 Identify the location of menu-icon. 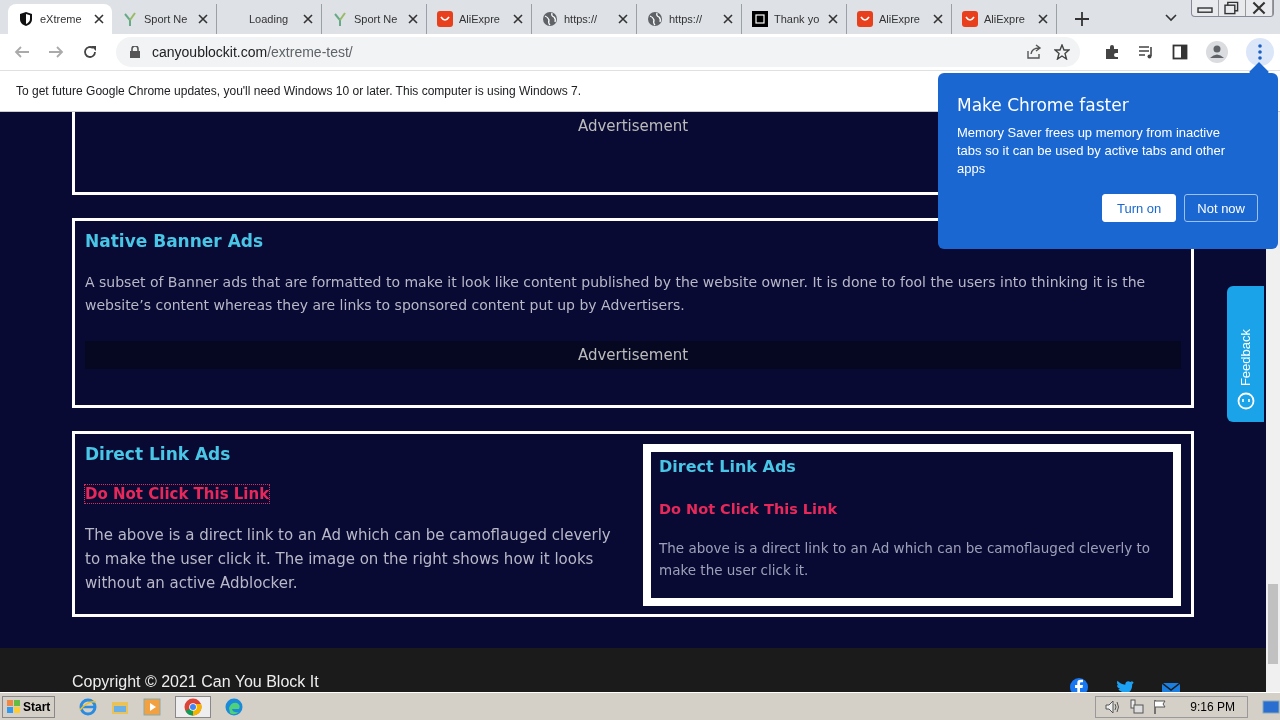
(1260, 52).